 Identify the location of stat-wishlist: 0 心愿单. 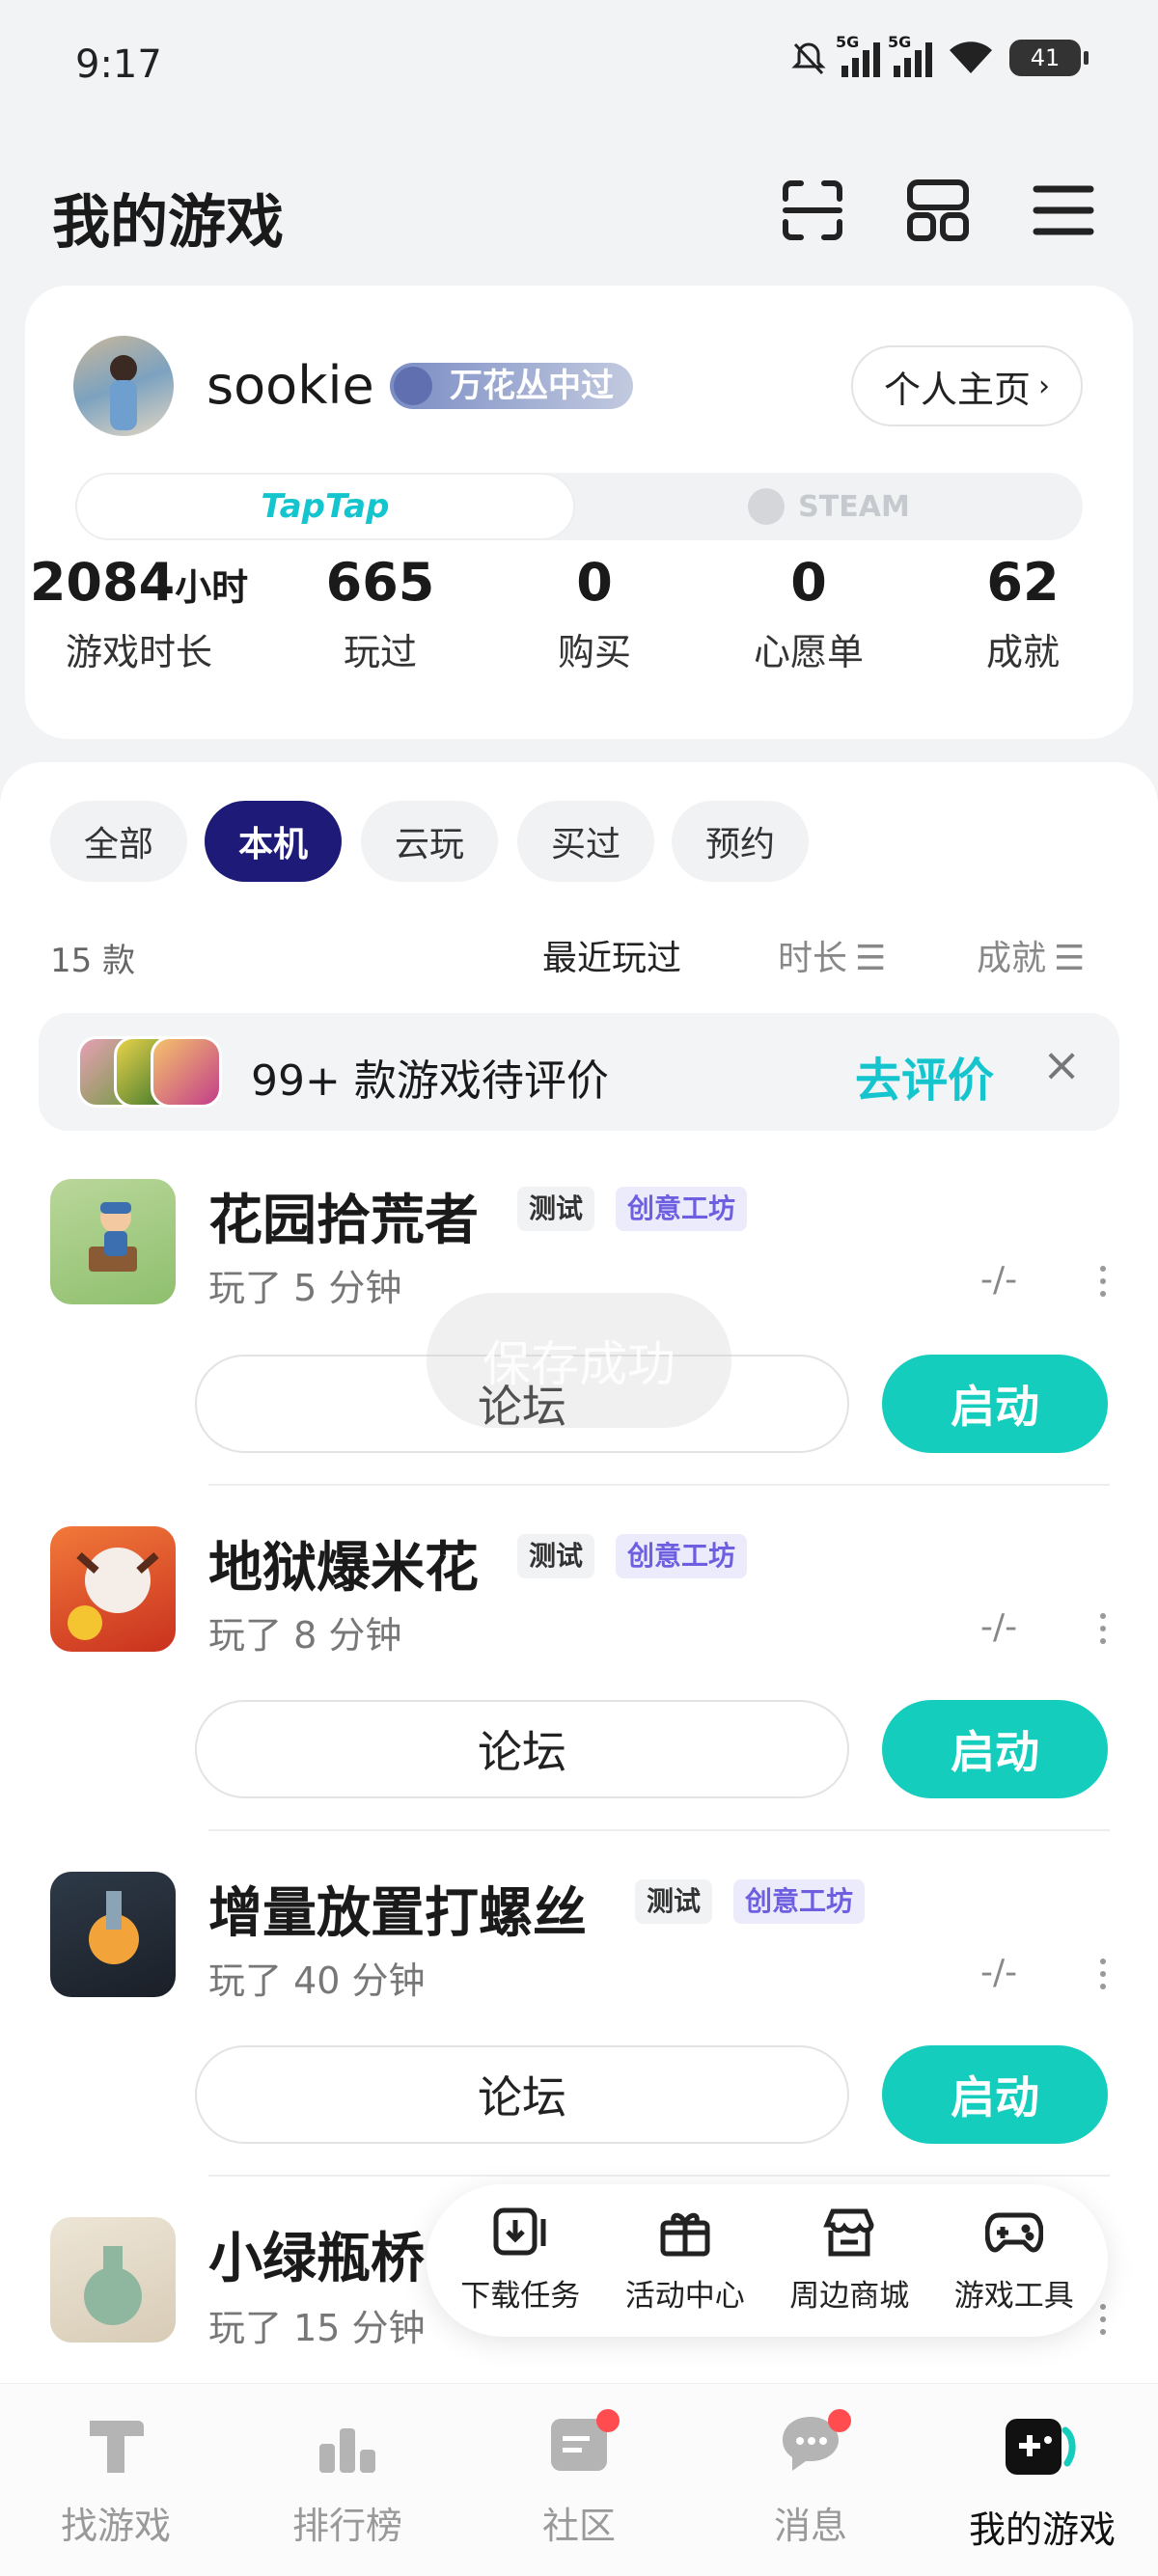
(809, 614).